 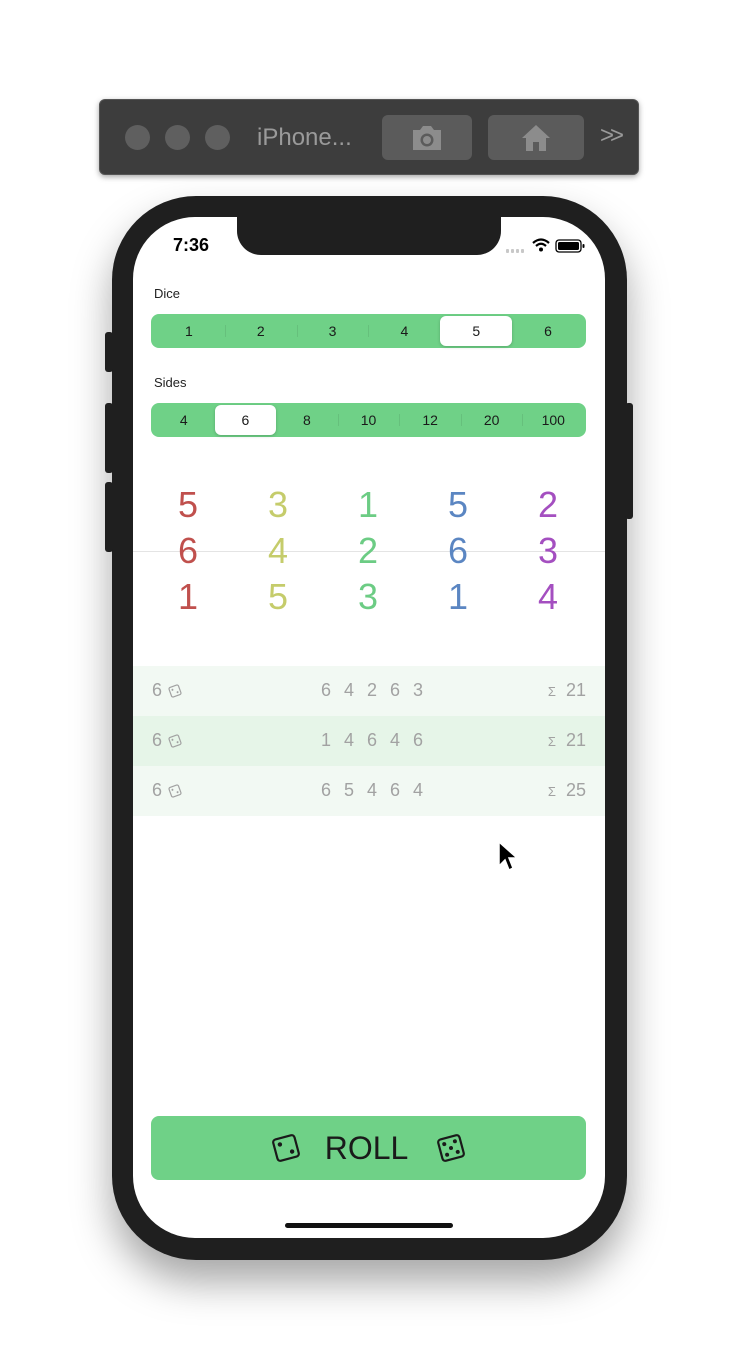 What do you see at coordinates (369, 1225) in the screenshot?
I see `home-indicator` at bounding box center [369, 1225].